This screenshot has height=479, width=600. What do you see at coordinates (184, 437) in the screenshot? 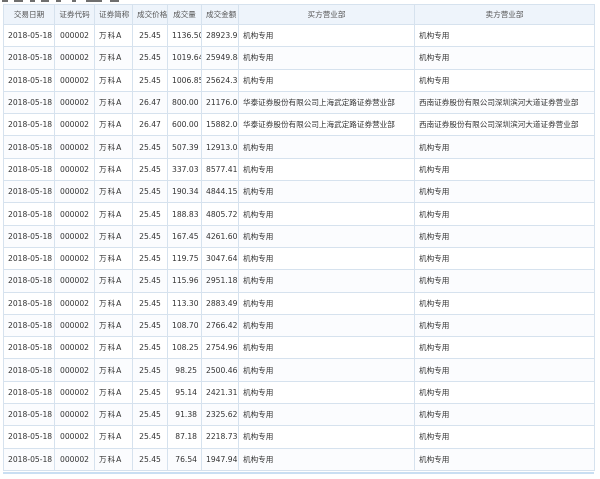
I see `volume-cell: 87.18` at bounding box center [184, 437].